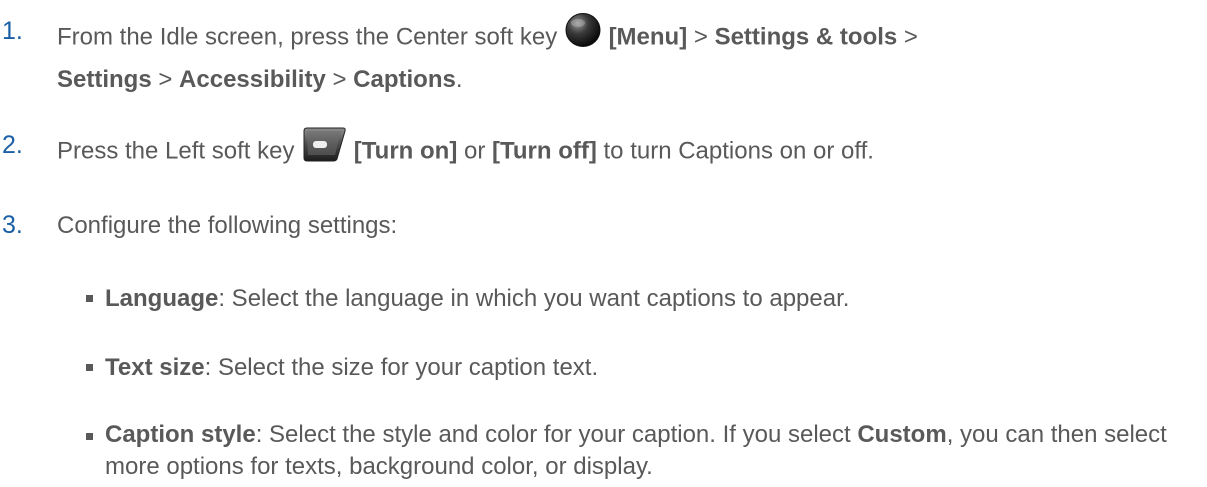  Describe the element at coordinates (401, 367) in the screenshot. I see `list-item-description: : Select the size for your caption text.` at that location.